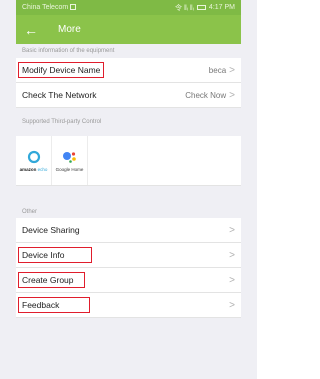 This screenshot has width=320, height=379. Describe the element at coordinates (55, 255) in the screenshot. I see `device-info-label: Device Info` at that location.